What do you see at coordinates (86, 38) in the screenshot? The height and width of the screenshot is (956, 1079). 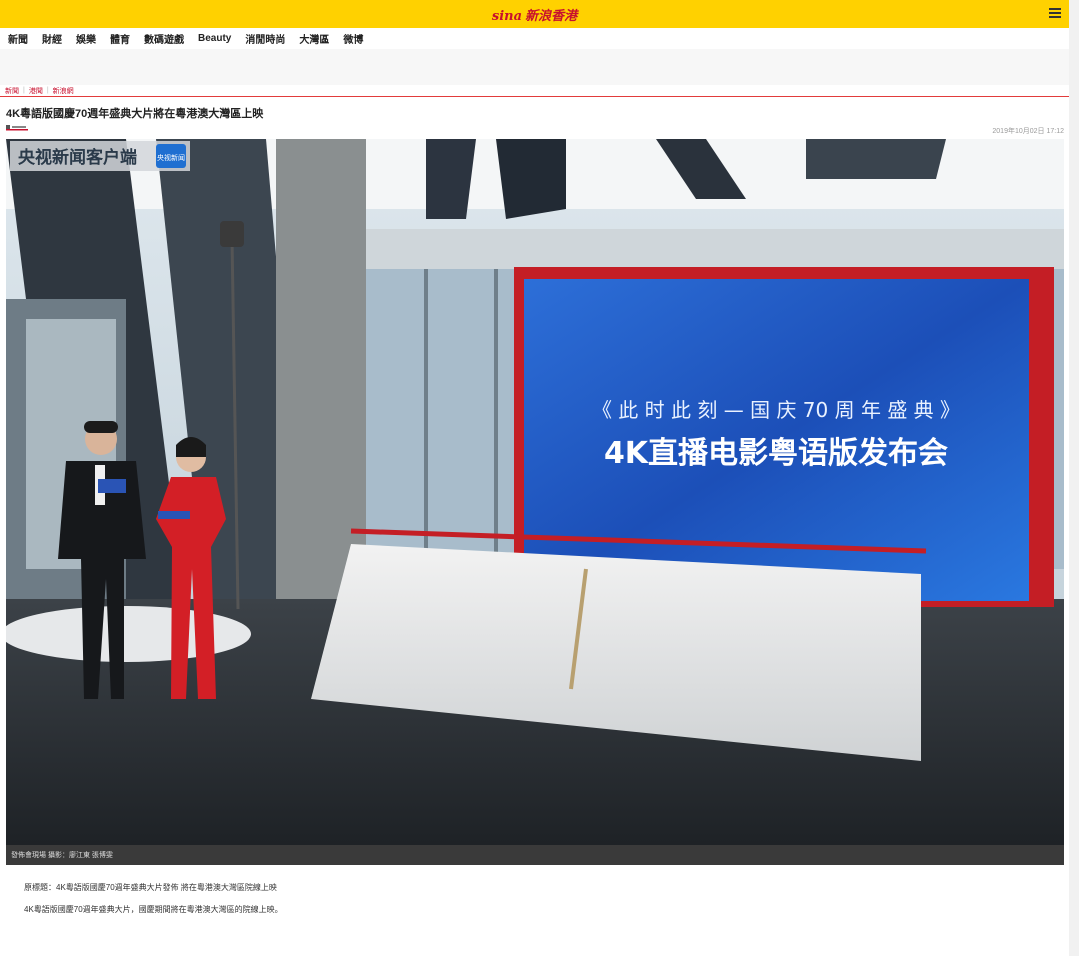 I see `nav-item-entertainment: 娛樂` at bounding box center [86, 38].